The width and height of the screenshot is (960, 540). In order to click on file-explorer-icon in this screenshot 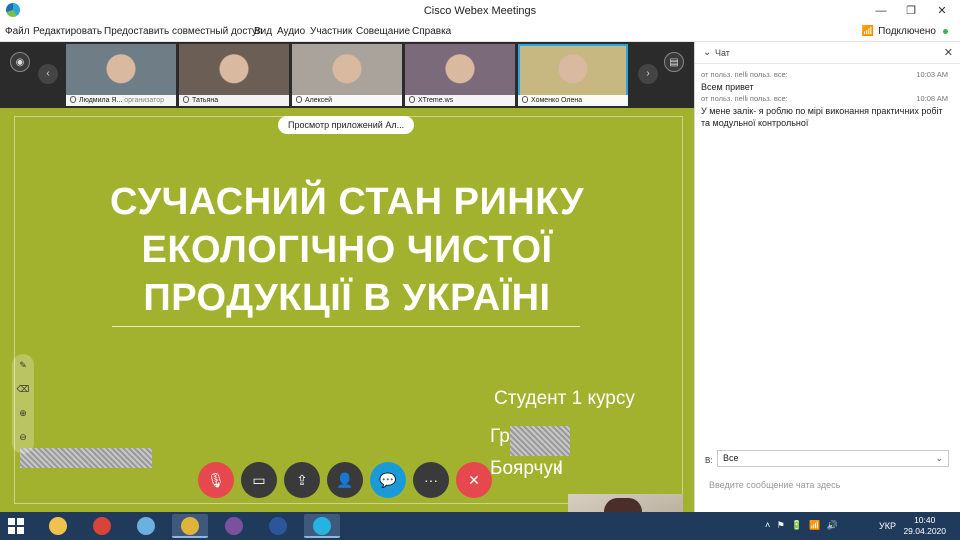, I will do `click(58, 526)`.